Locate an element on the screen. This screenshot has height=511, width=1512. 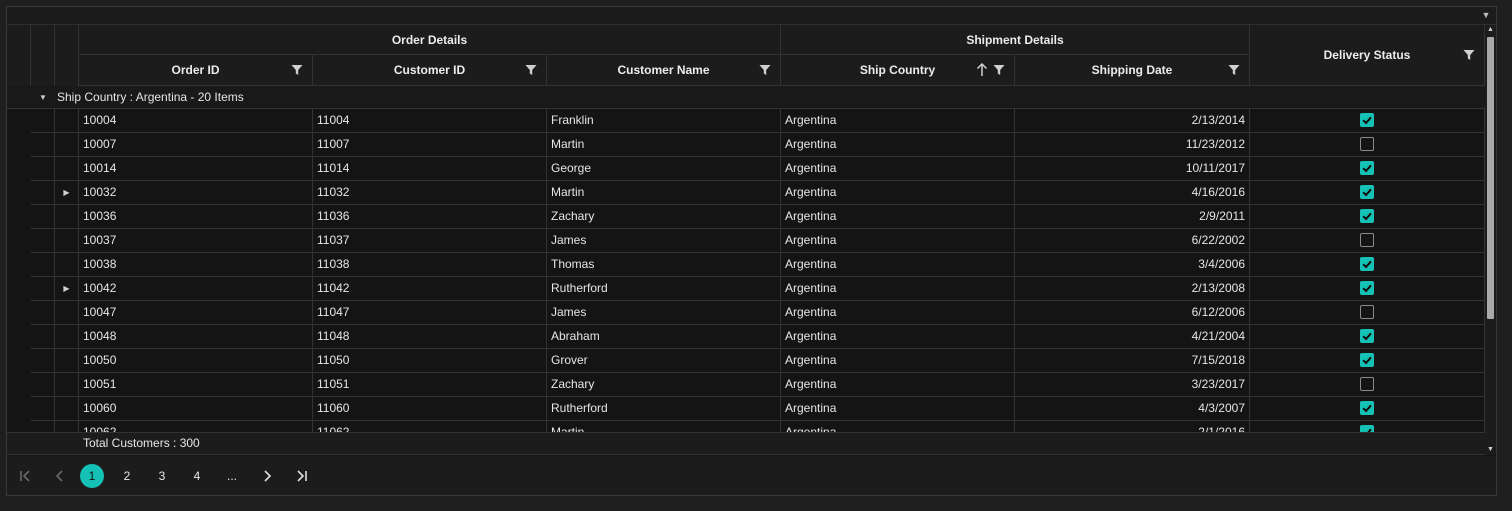
table-row: 10038 11038 Thomas Argentina 3/4/2006 is located at coordinates (746, 265).